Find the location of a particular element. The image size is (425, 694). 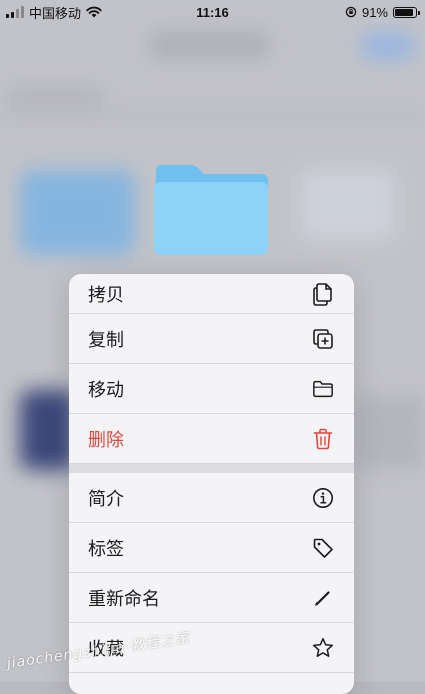

blurred-action-button is located at coordinates (387, 46).